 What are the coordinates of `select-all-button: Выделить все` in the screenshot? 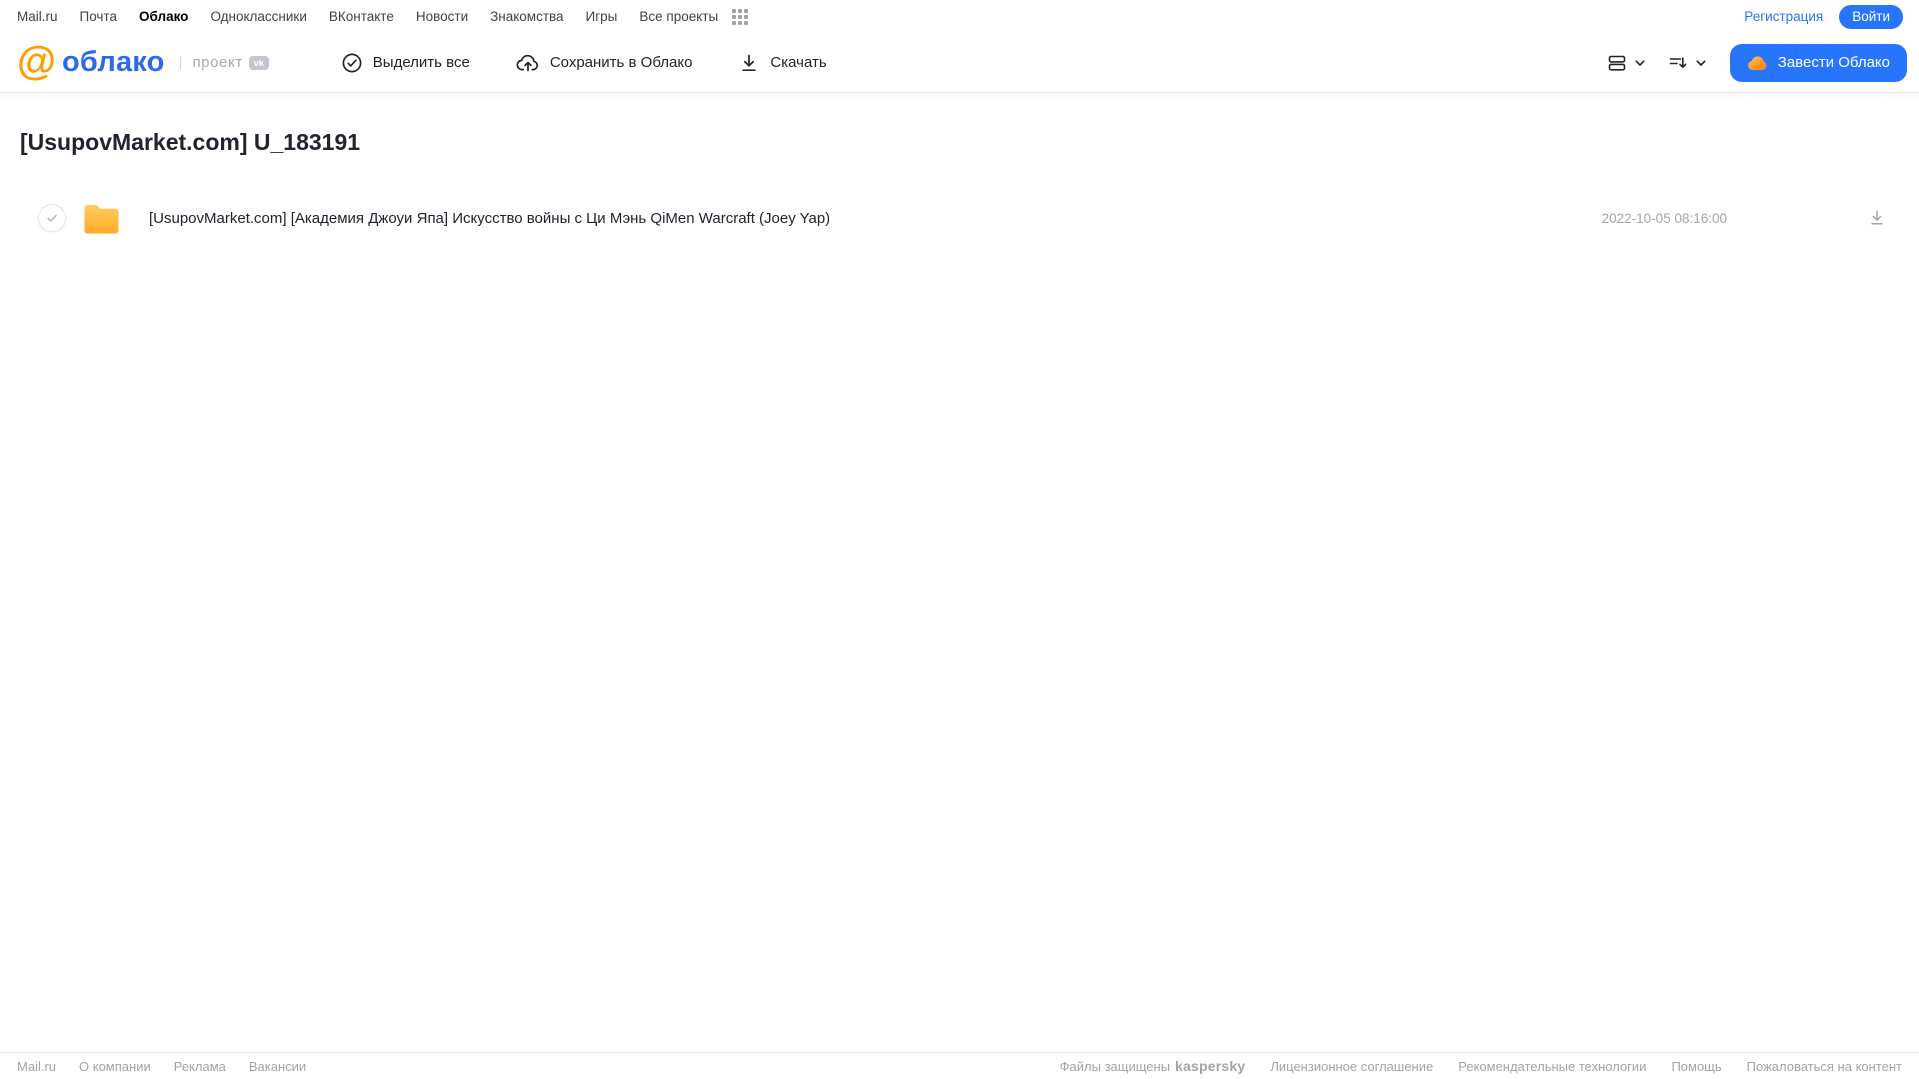 It's located at (405, 63).